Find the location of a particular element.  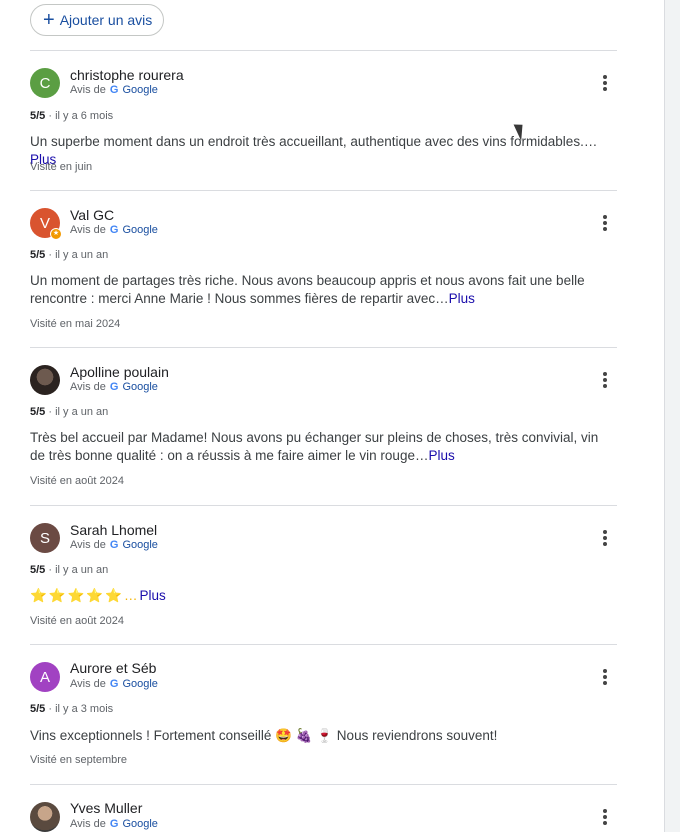

review-meta: 5/5 · il y a 3 mois is located at coordinates (72, 709).